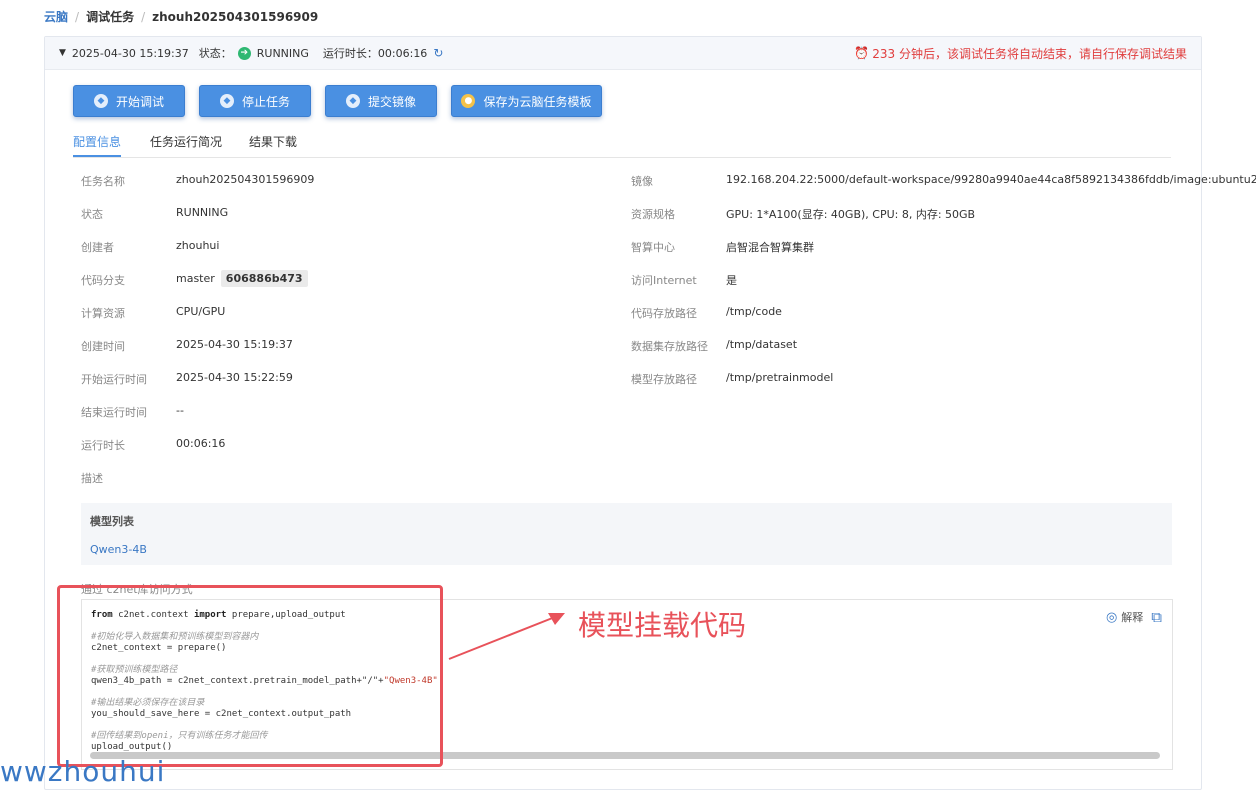  I want to click on field-label: 创建者, so click(97, 247).